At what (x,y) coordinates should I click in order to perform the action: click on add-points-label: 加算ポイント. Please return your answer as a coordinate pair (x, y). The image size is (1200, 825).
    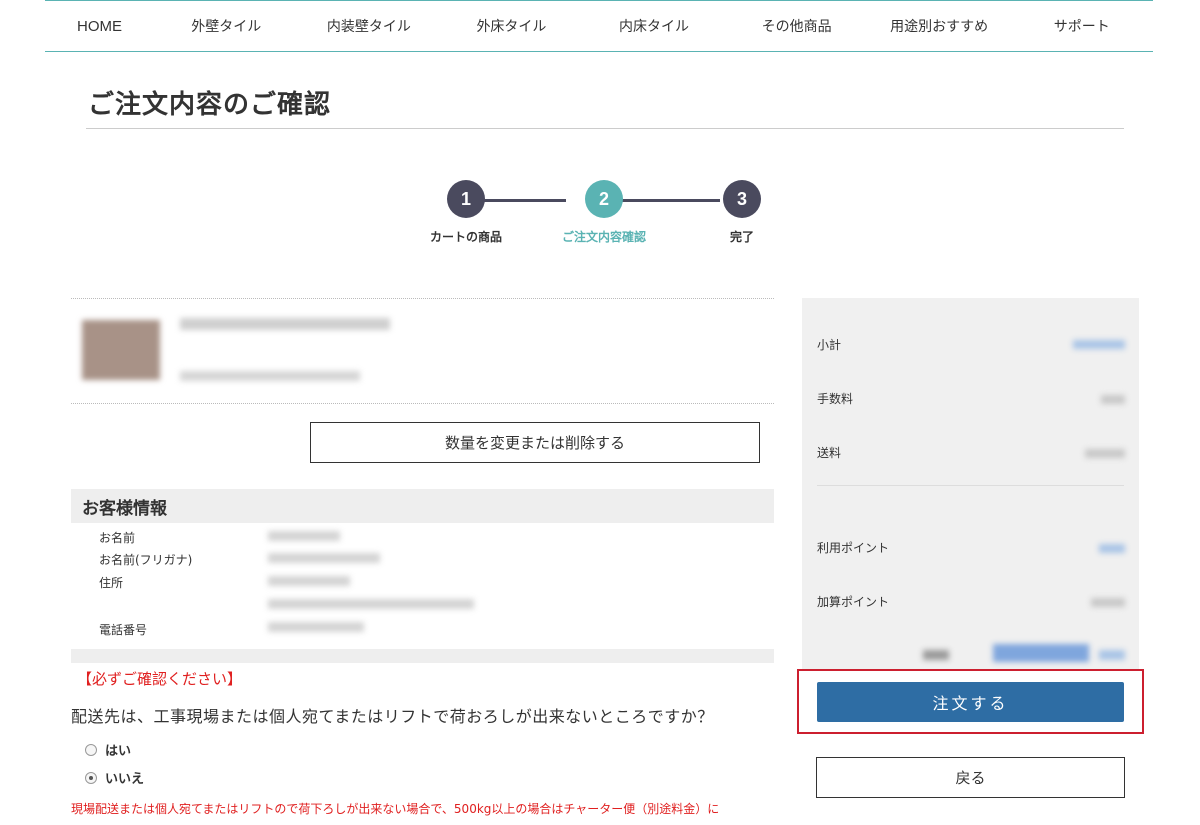
    Looking at the image, I should click on (853, 602).